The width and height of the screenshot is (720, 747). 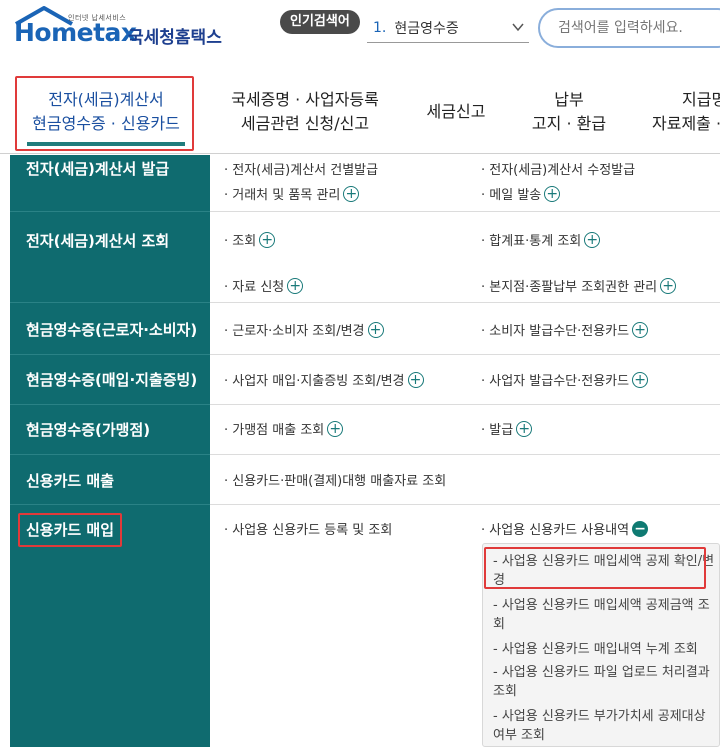 I want to click on menu-link-mail-send: · 메일 발송 +, so click(x=521, y=193).